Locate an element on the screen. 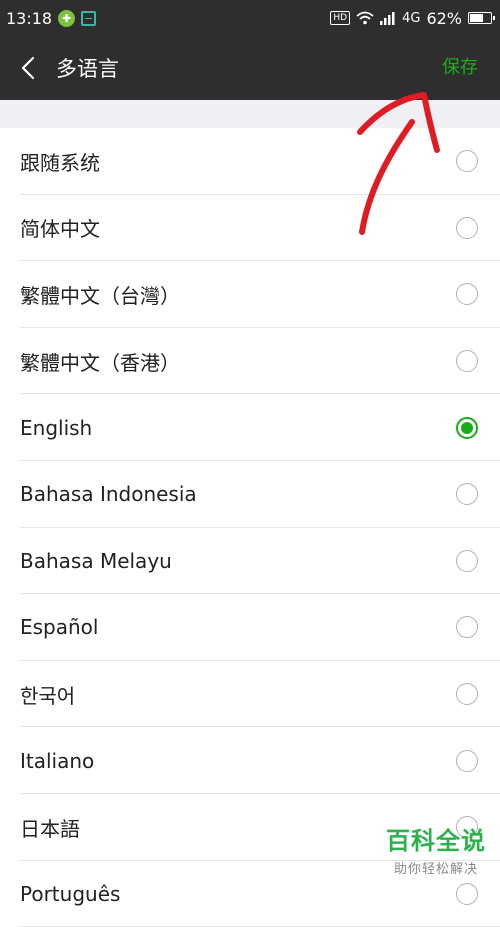  back-button is located at coordinates (28, 68).